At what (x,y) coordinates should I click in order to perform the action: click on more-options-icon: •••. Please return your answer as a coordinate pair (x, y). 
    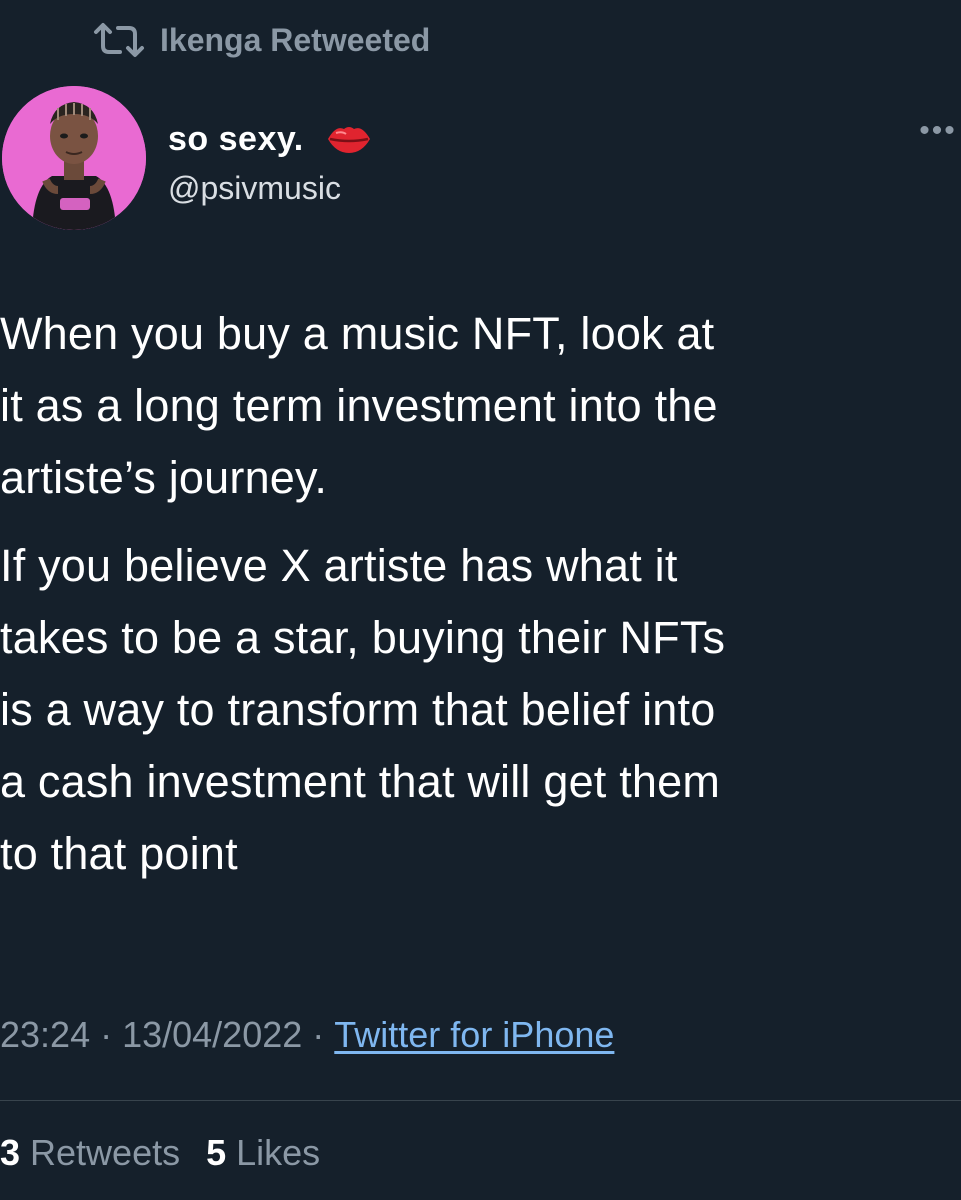
    Looking at the image, I should click on (938, 130).